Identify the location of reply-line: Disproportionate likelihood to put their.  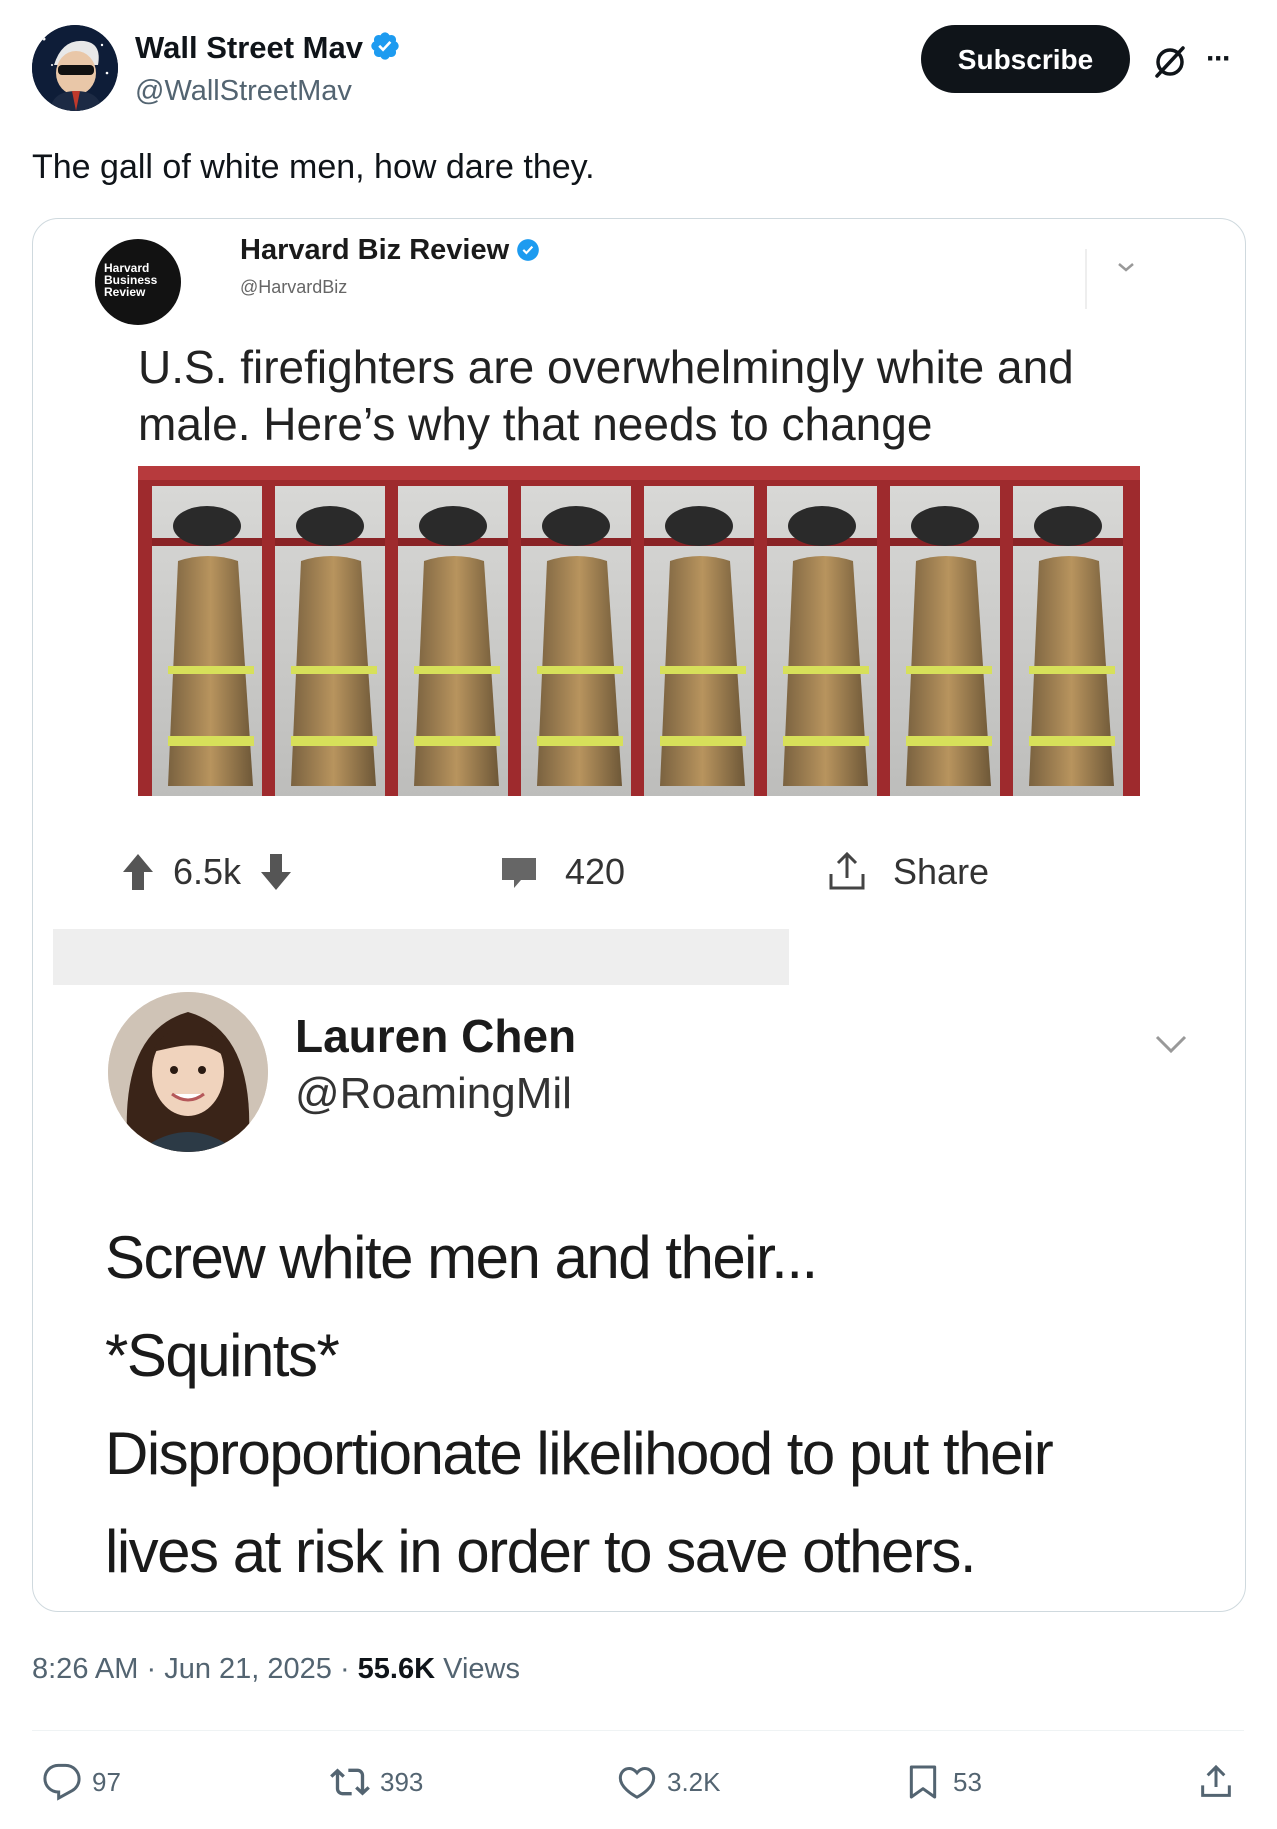
(579, 1453).